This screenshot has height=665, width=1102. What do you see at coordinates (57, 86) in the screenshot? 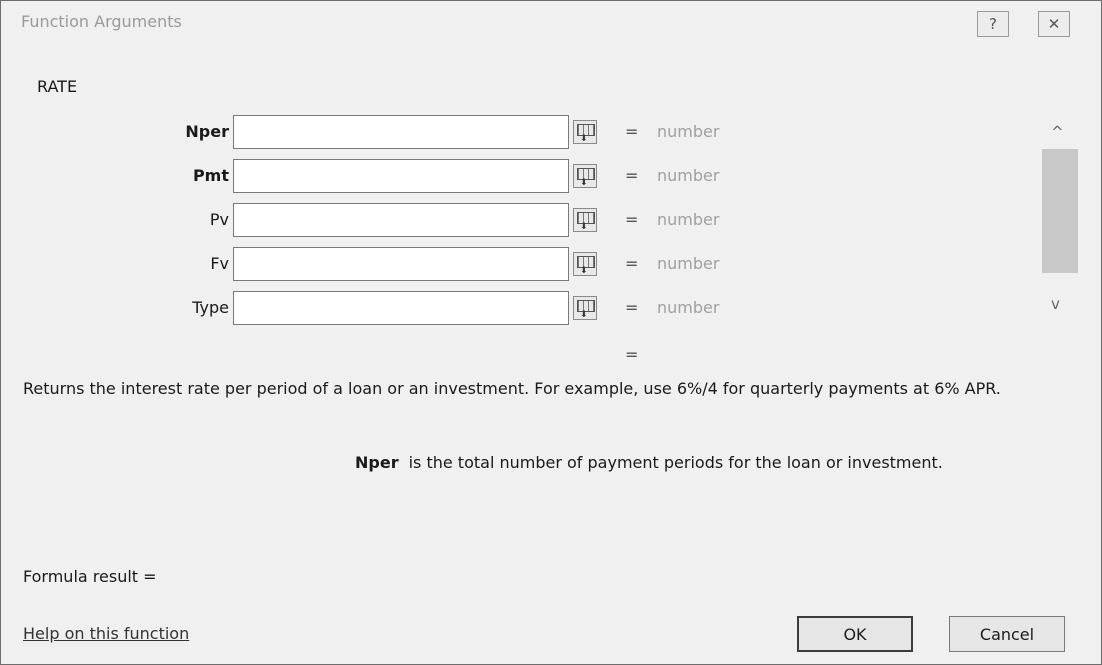
I see `function-name: RATE` at bounding box center [57, 86].